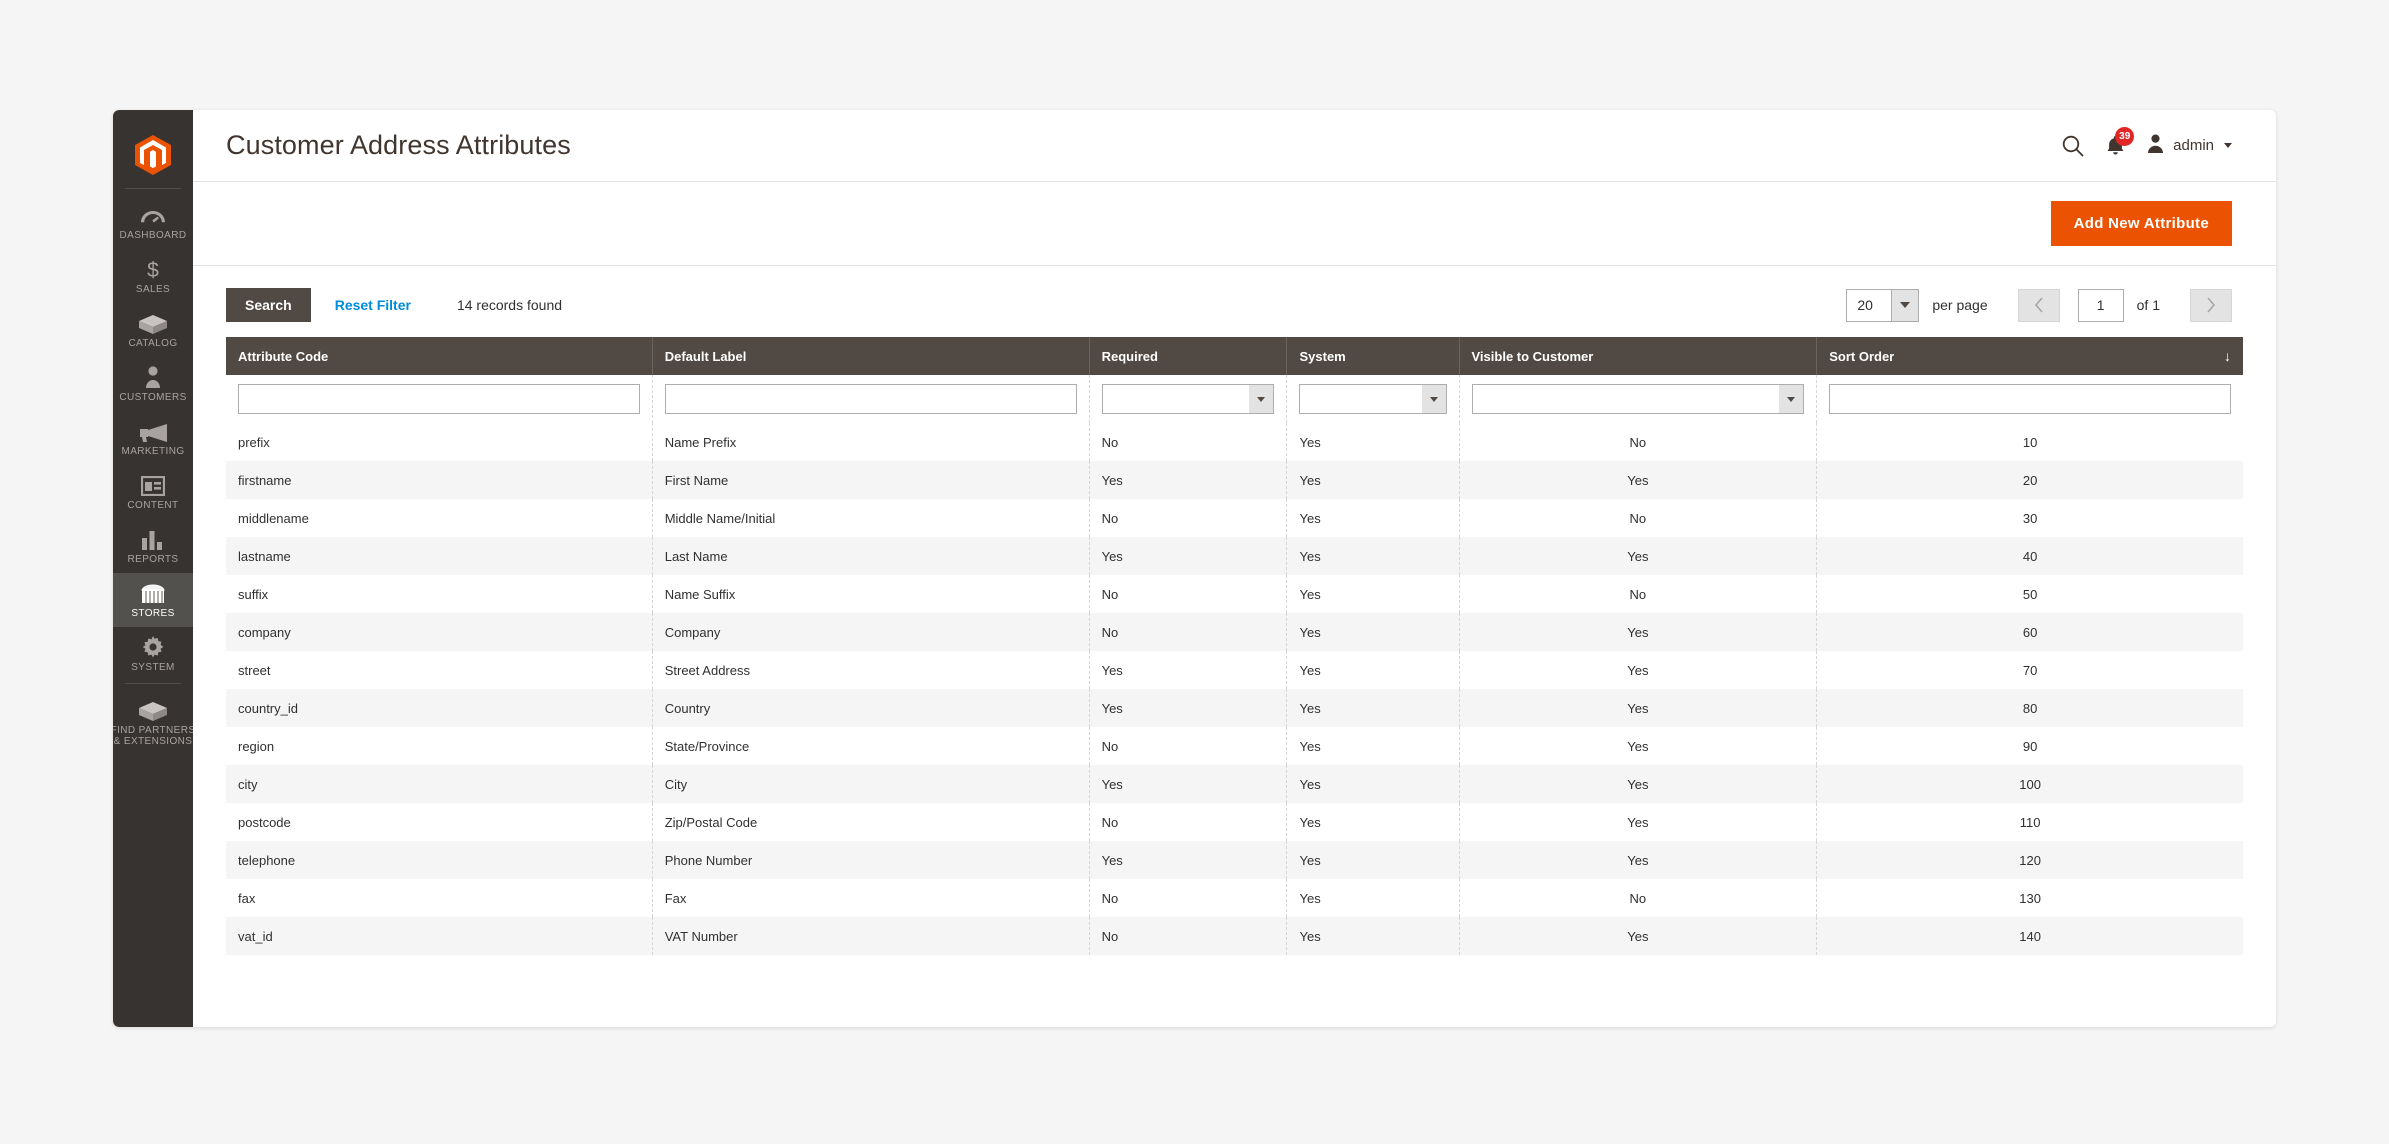 The image size is (2389, 1144). I want to click on filter-attribute-code-input, so click(439, 399).